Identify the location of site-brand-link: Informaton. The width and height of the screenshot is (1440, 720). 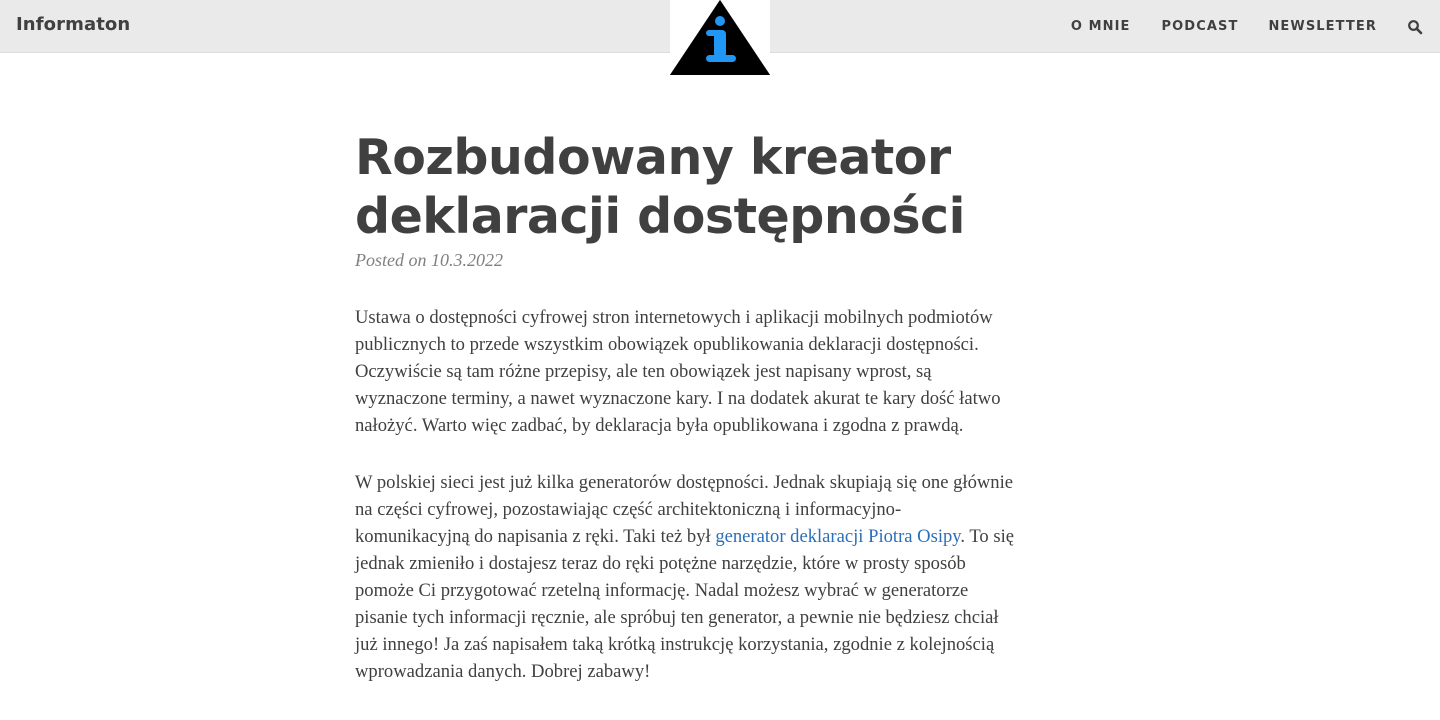
(73, 24).